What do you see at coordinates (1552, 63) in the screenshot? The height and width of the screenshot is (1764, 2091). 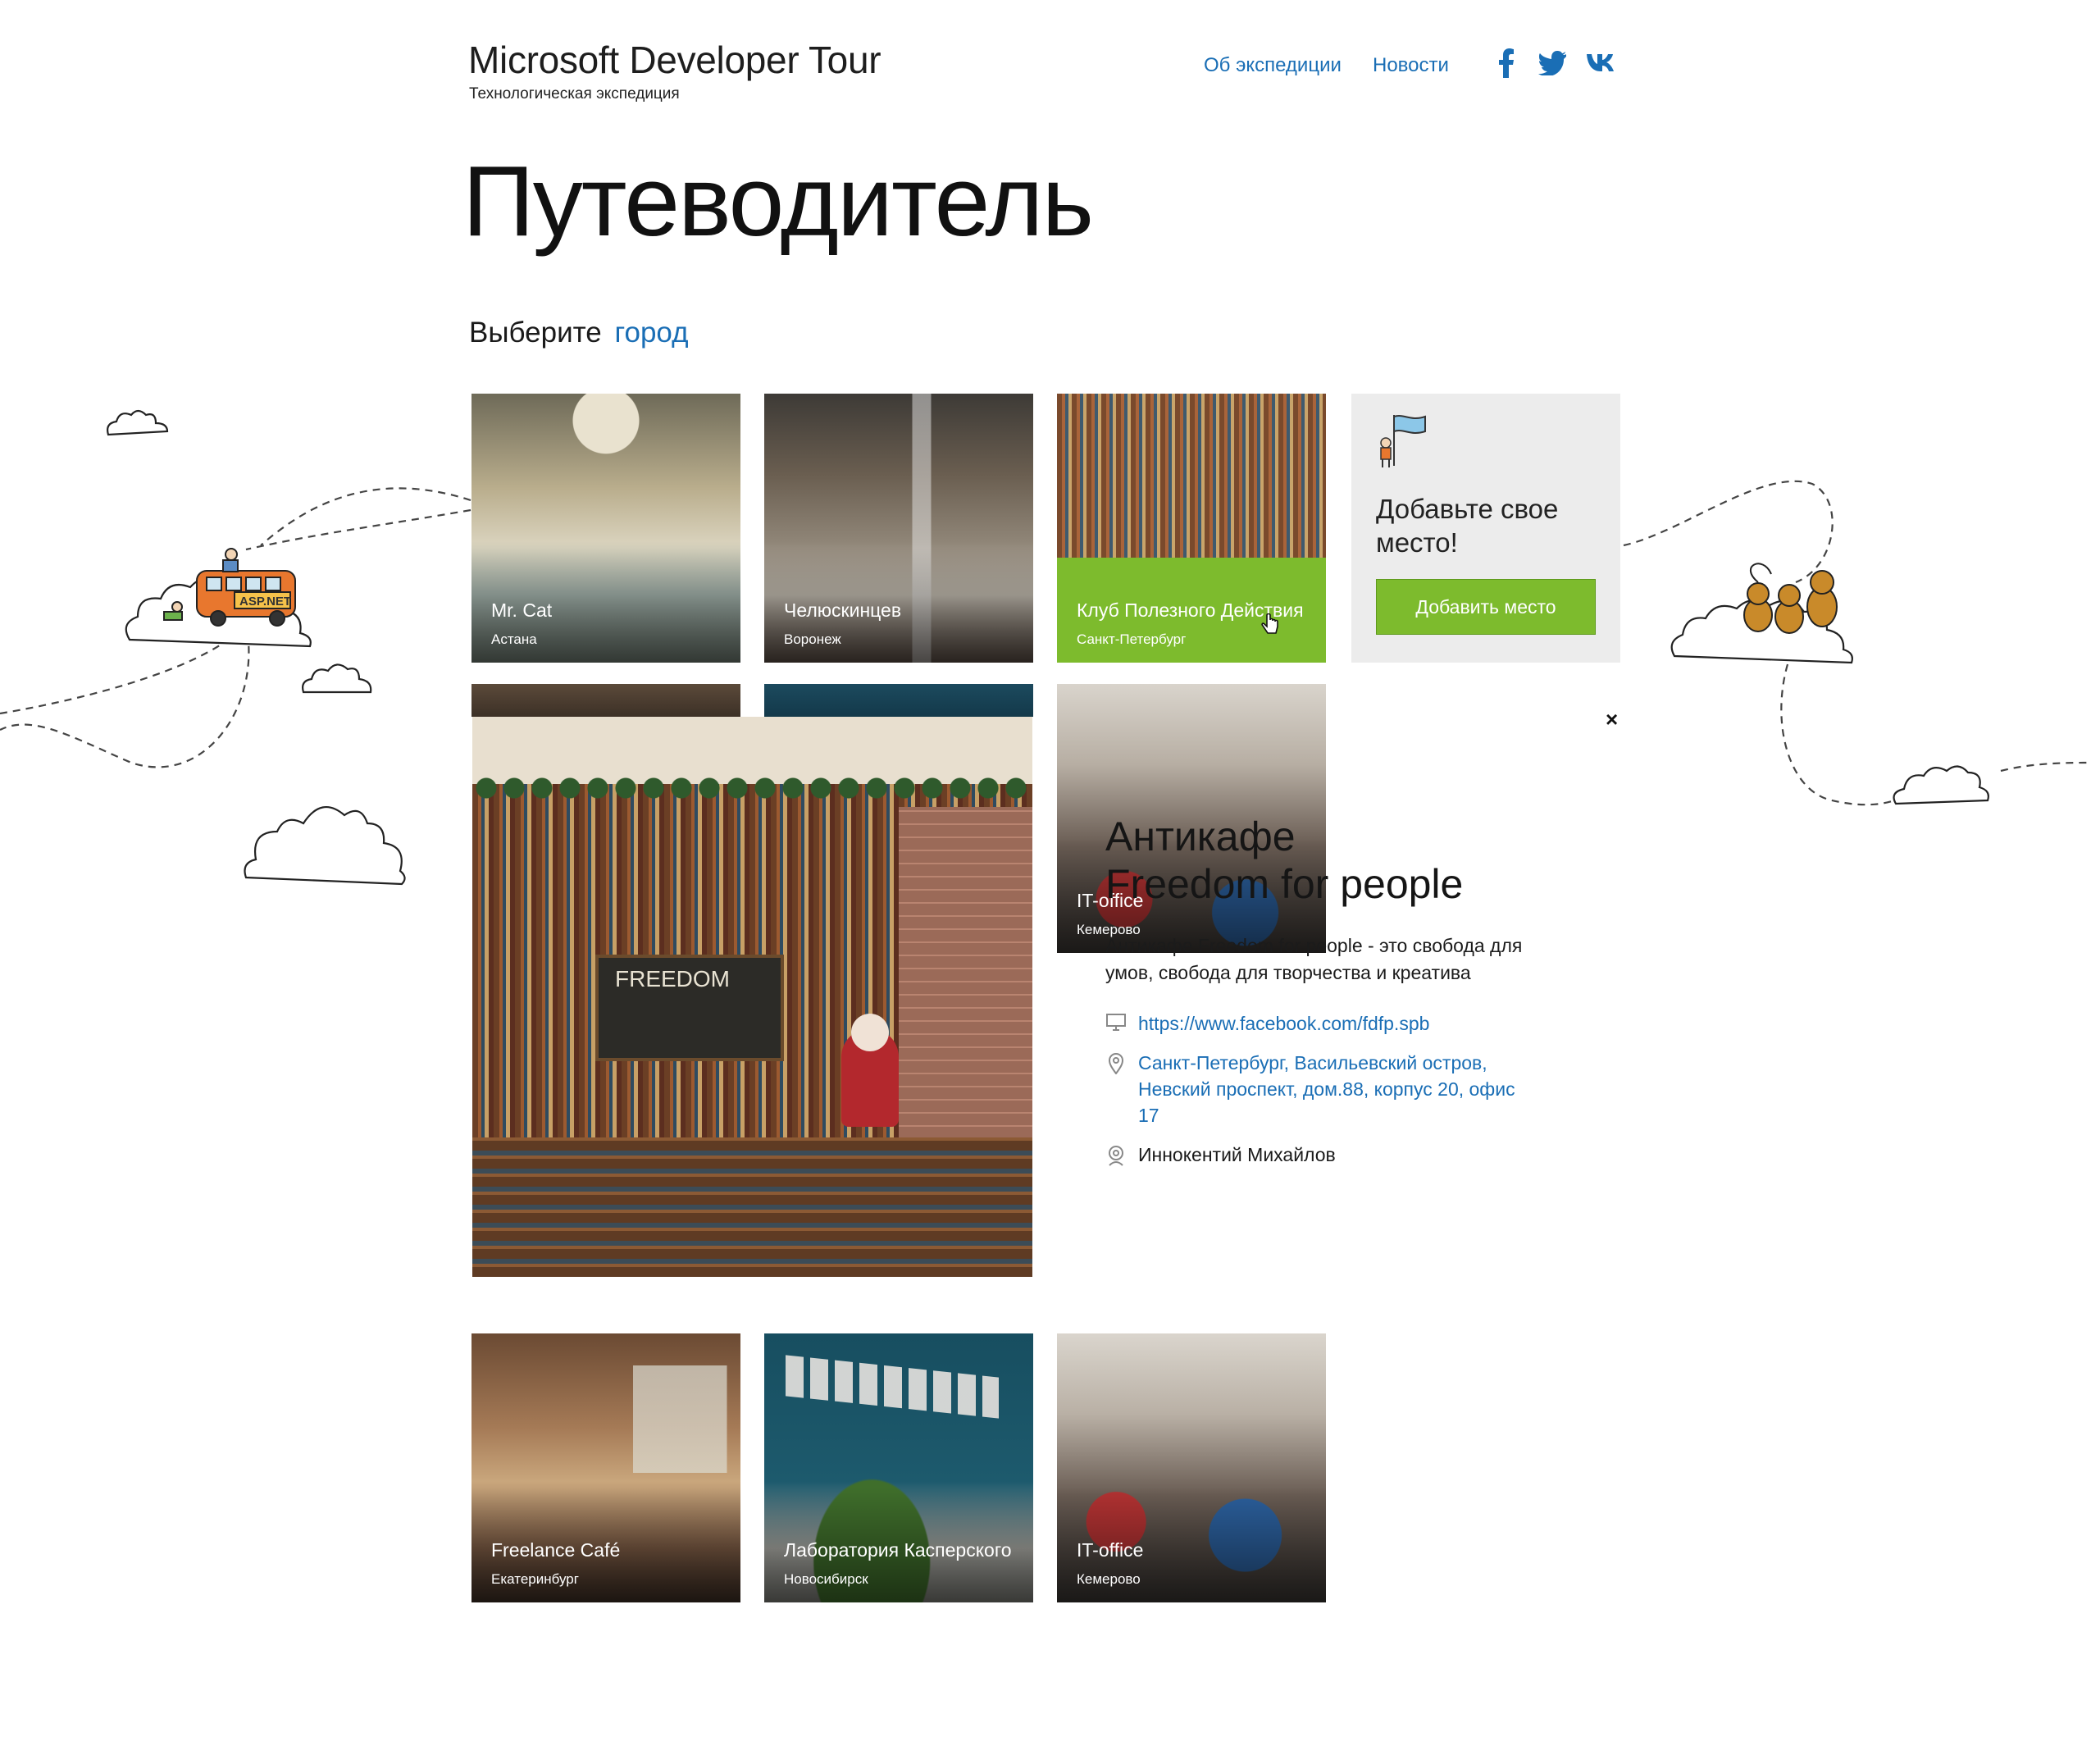 I see `twitter-icon` at bounding box center [1552, 63].